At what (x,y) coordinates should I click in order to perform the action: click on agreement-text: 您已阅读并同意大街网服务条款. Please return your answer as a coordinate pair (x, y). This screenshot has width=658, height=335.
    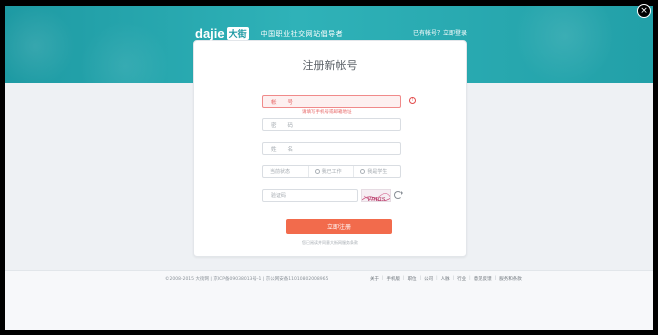
    Looking at the image, I should click on (330, 243).